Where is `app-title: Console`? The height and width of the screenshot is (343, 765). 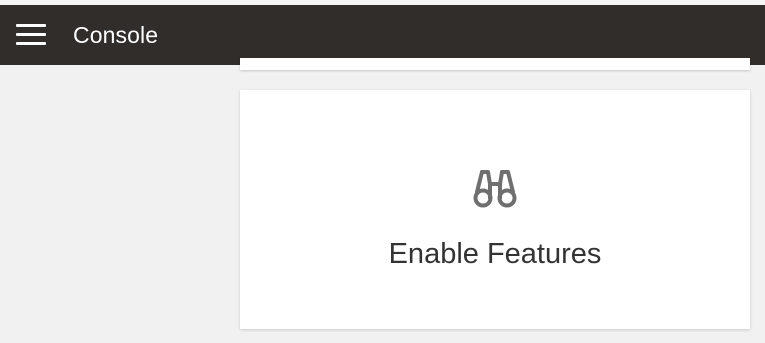
app-title: Console is located at coordinates (116, 35).